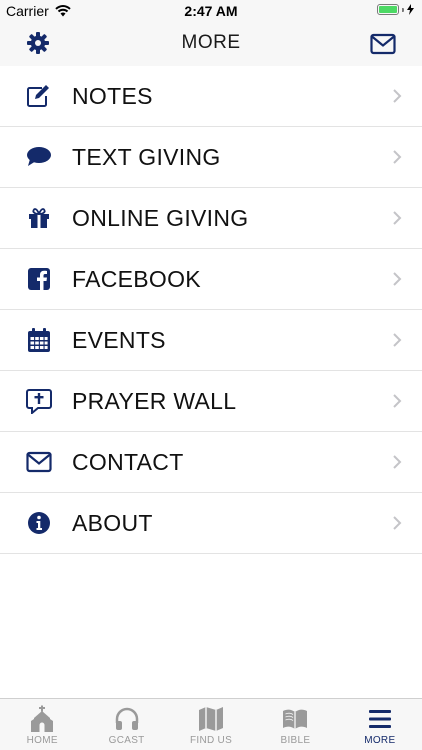 Image resolution: width=422 pixels, height=750 pixels. Describe the element at coordinates (295, 740) in the screenshot. I see `tab-label: BIBLE` at that location.